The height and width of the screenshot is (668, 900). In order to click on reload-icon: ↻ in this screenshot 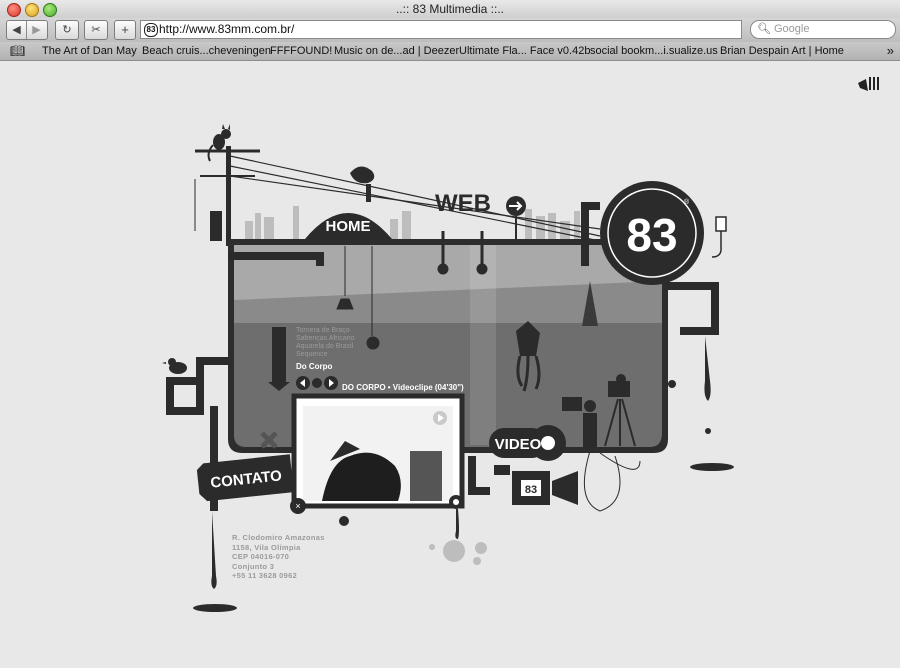, I will do `click(67, 30)`.